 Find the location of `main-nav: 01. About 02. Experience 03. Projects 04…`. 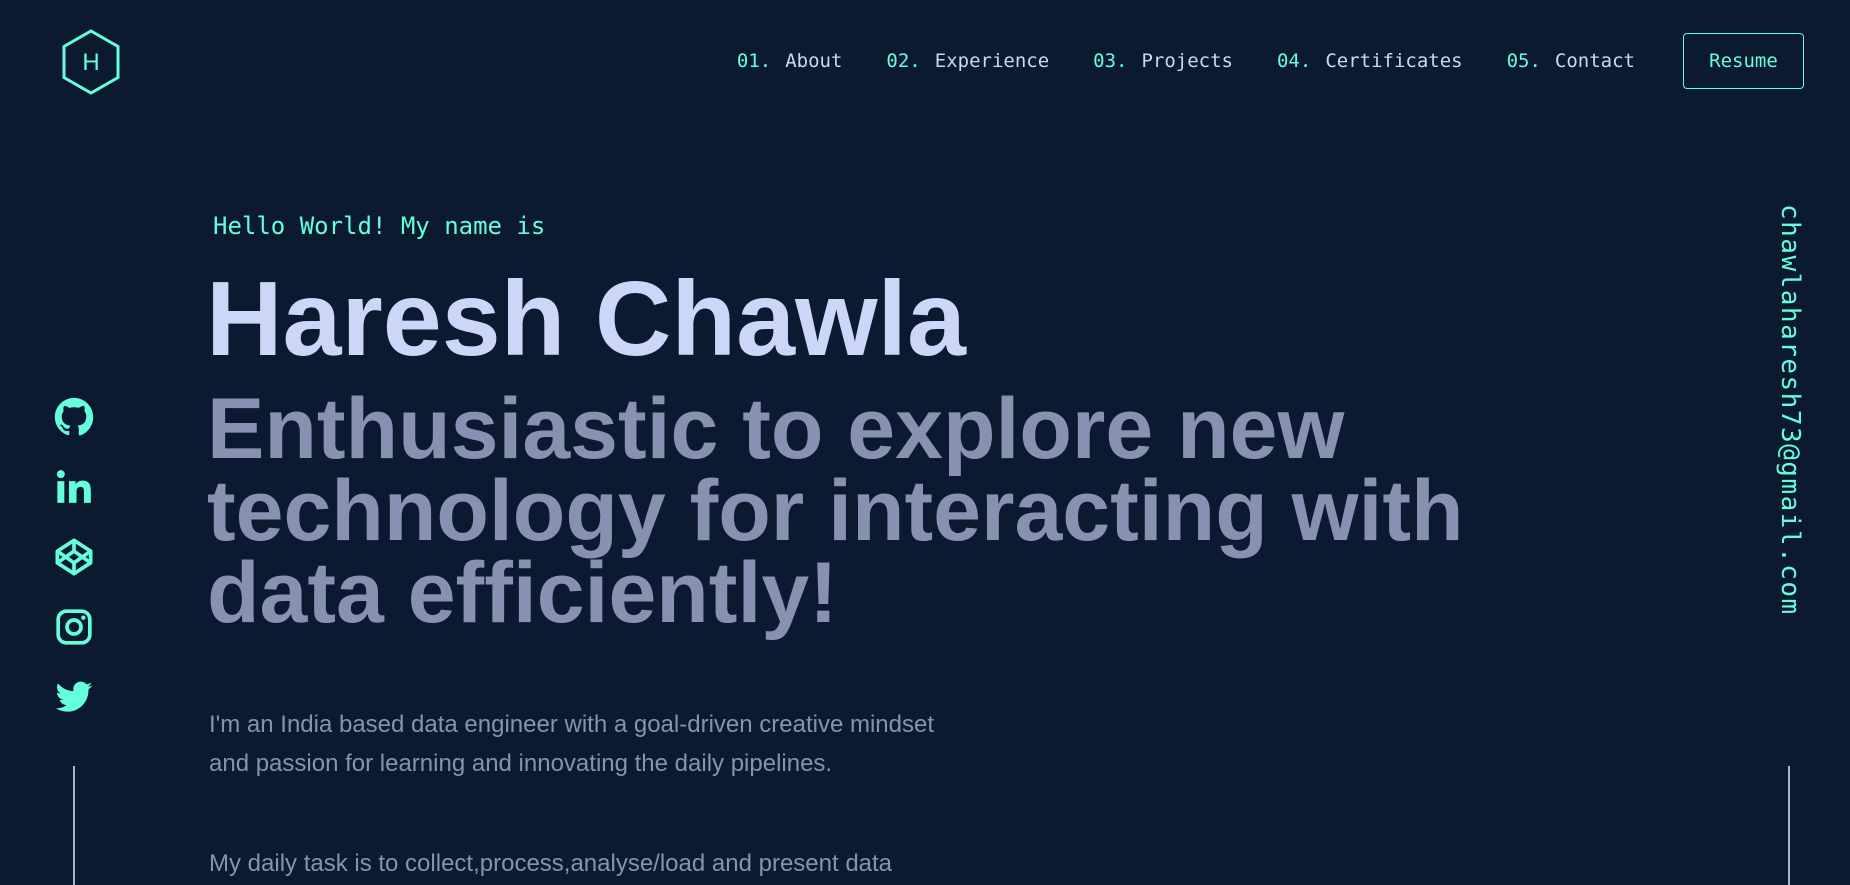

main-nav: 01. About 02. Experience 03. Projects 04… is located at coordinates (1186, 61).